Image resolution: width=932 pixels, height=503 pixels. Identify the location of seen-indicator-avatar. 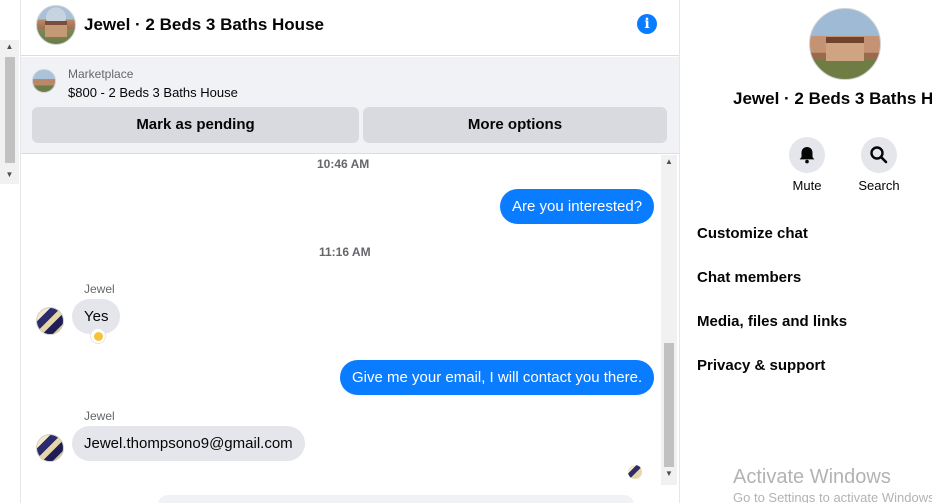
(635, 472).